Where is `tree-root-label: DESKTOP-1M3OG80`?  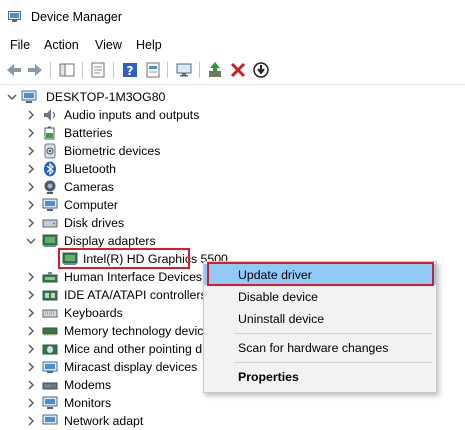
tree-root-label: DESKTOP-1M3OG80 is located at coordinates (106, 97).